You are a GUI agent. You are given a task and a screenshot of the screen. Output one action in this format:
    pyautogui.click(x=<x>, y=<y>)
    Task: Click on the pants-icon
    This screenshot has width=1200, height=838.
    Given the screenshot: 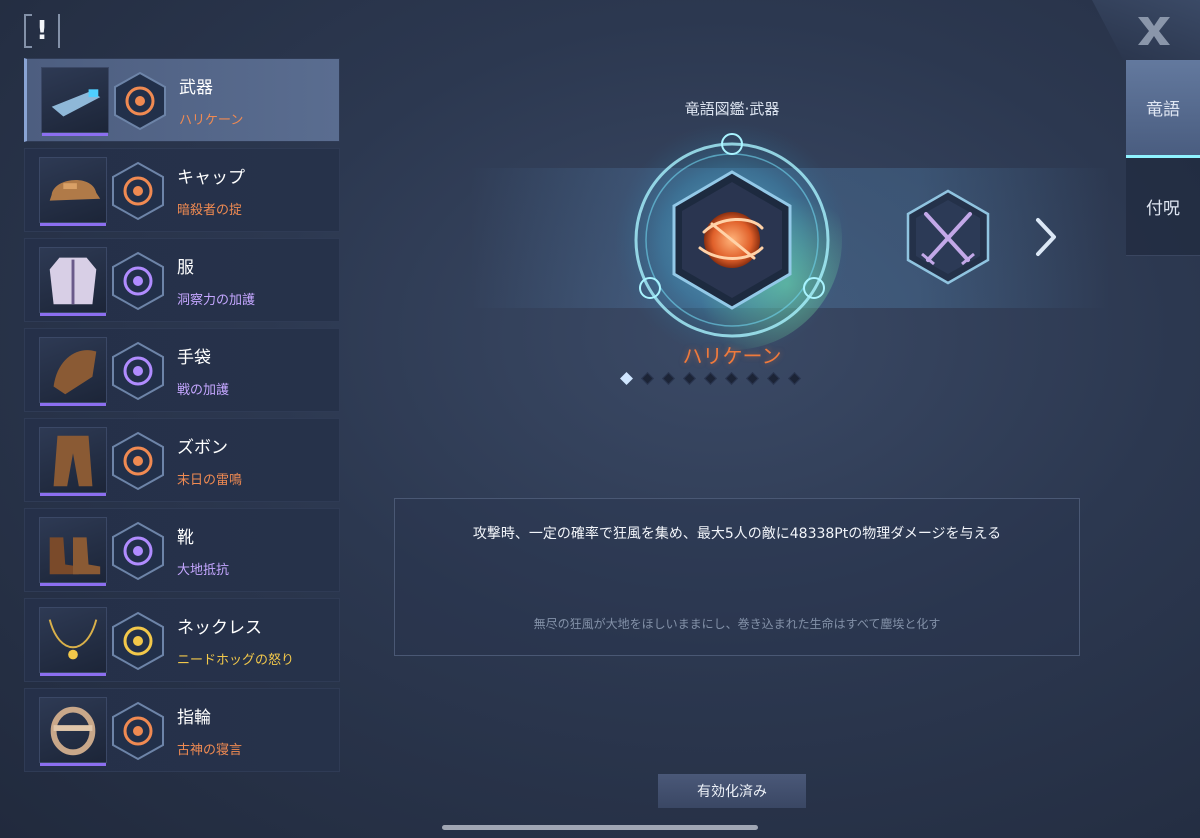 What is the action you would take?
    pyautogui.click(x=73, y=461)
    